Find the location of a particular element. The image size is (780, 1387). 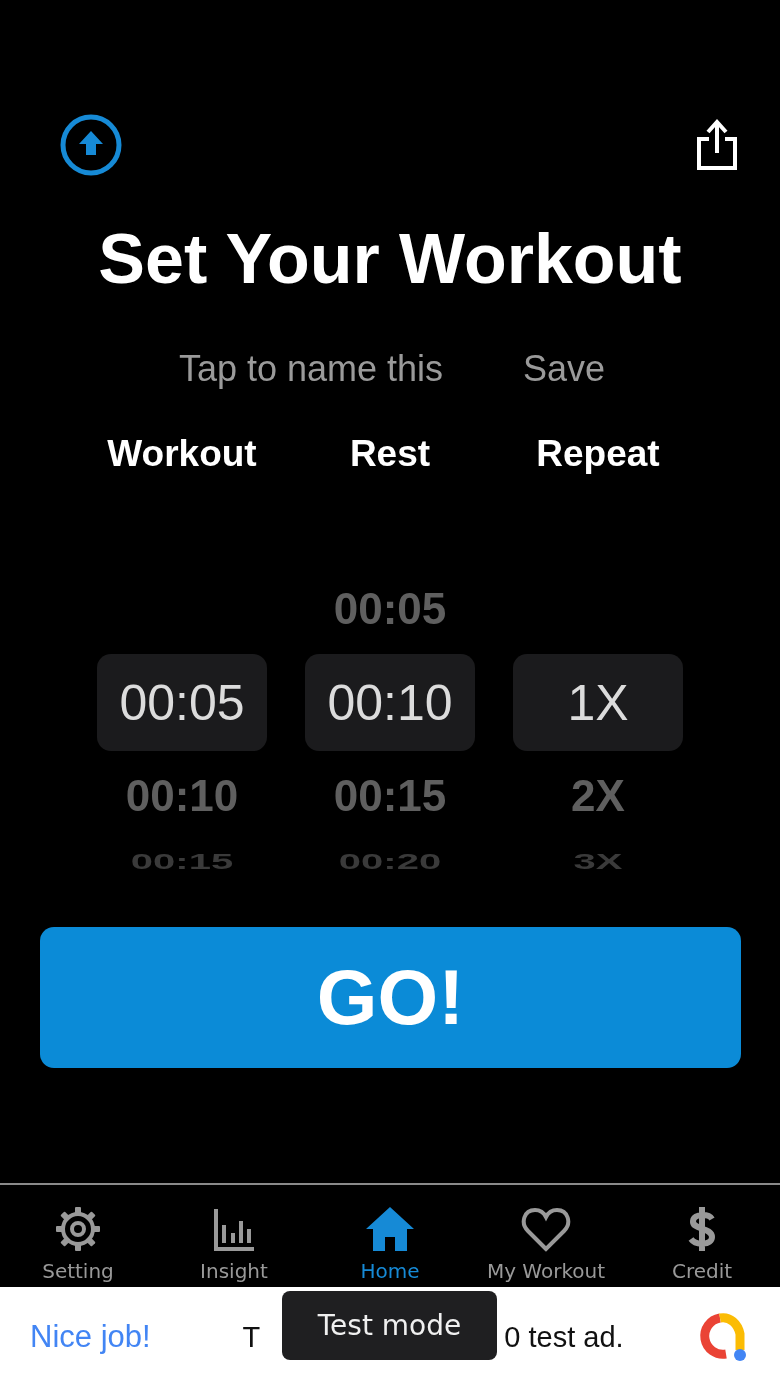

save-button: Save is located at coordinates (564, 369).